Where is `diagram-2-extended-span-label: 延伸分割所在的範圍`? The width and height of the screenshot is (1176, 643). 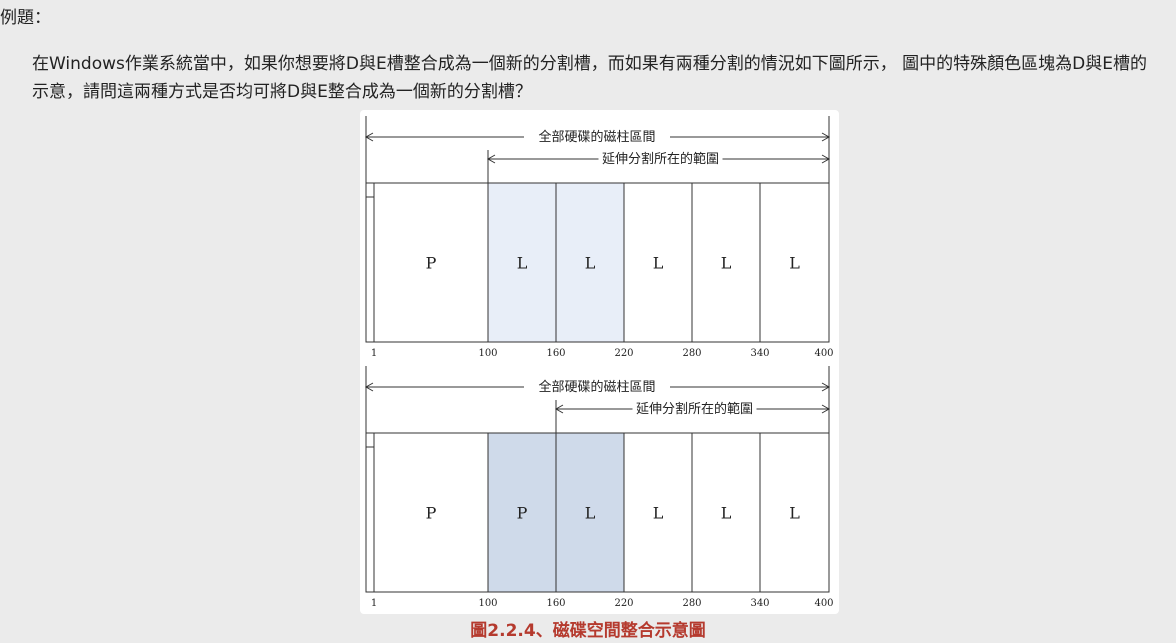 diagram-2-extended-span-label: 延伸分割所在的範圍 is located at coordinates (694, 409).